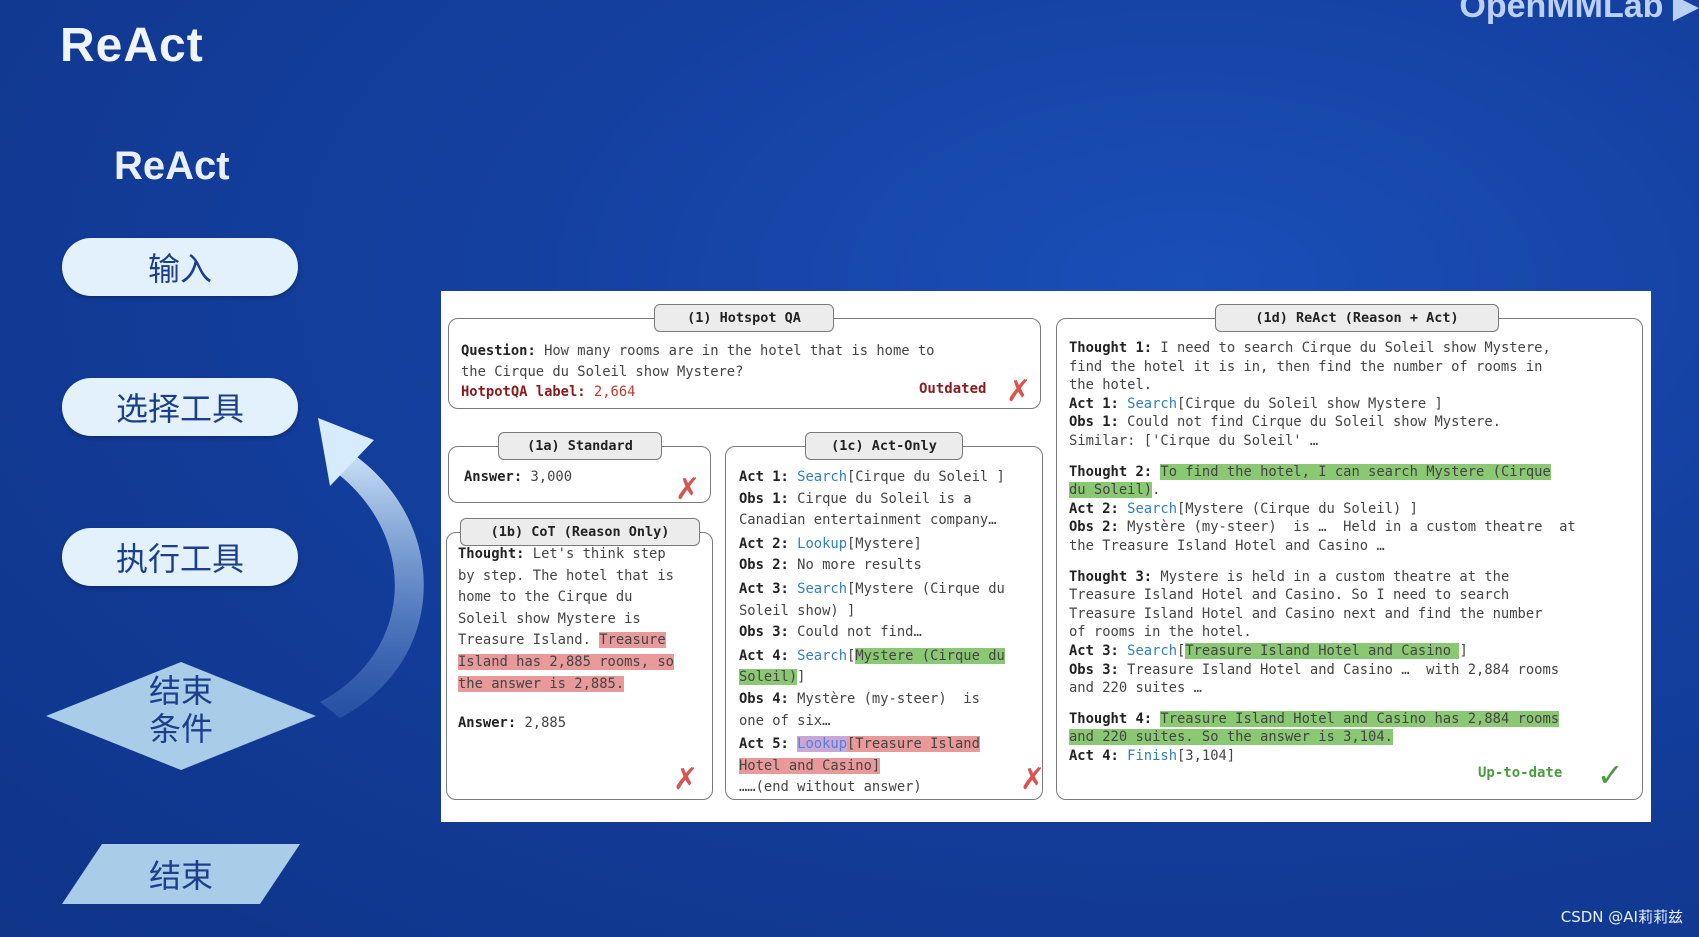  I want to click on act4-arg-a: Mystere (Cirque du, so click(930, 655).